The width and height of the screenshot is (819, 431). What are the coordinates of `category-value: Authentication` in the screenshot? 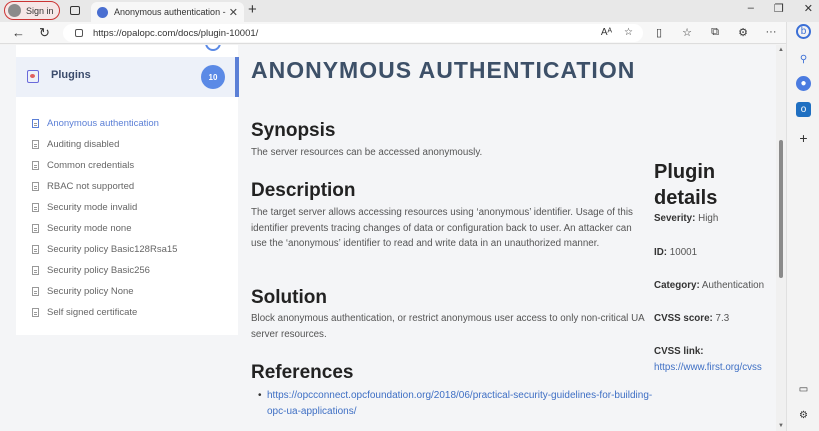 It's located at (733, 285).